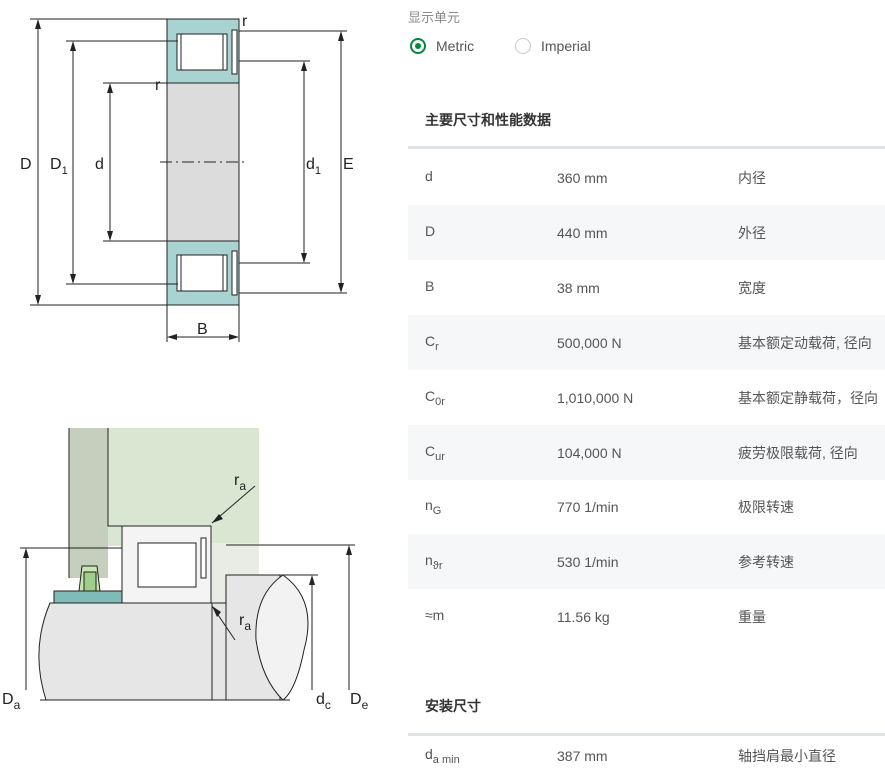 This screenshot has height=776, width=885. What do you see at coordinates (578, 287) in the screenshot?
I see `row-value: 38 mm` at bounding box center [578, 287].